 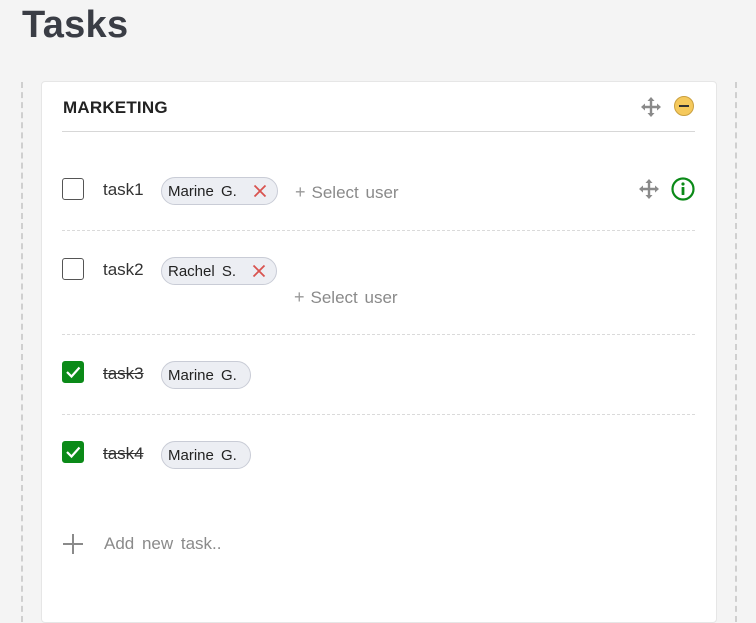 What do you see at coordinates (684, 106) in the screenshot?
I see `minus-circle-icon` at bounding box center [684, 106].